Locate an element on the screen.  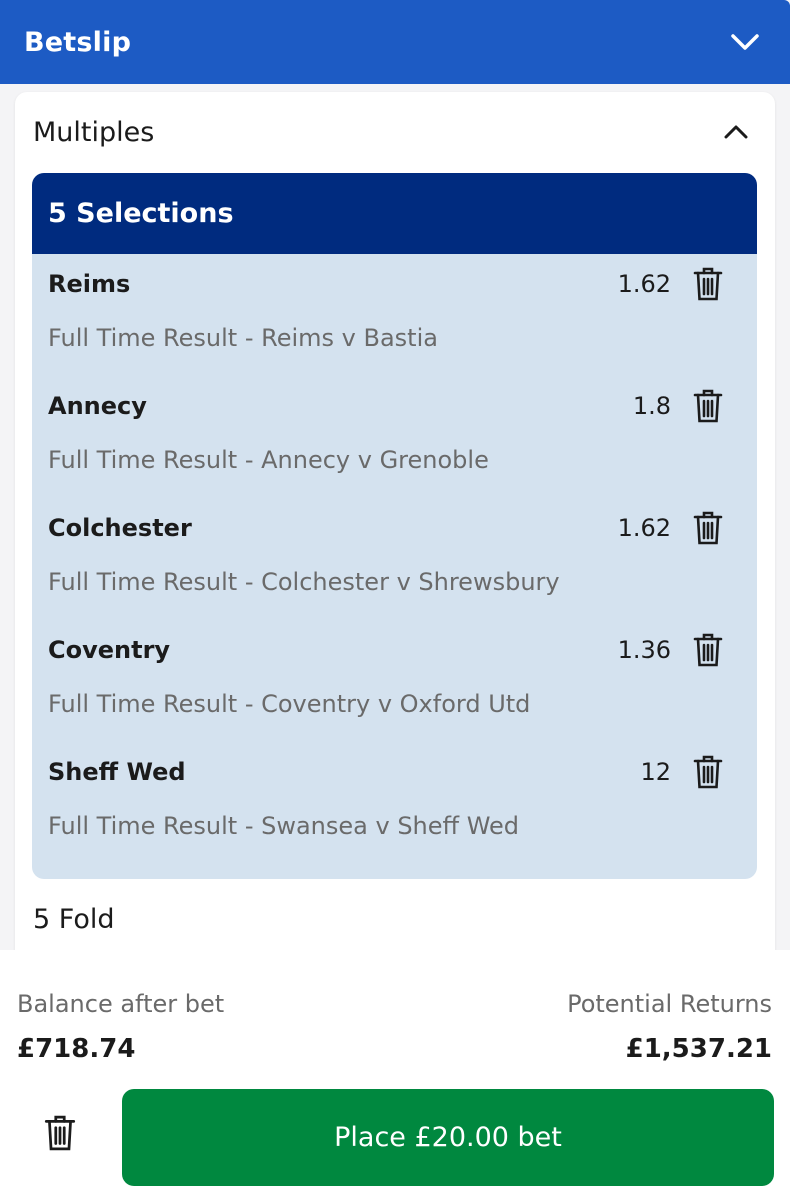
selection-odds: 12 is located at coordinates (655, 772).